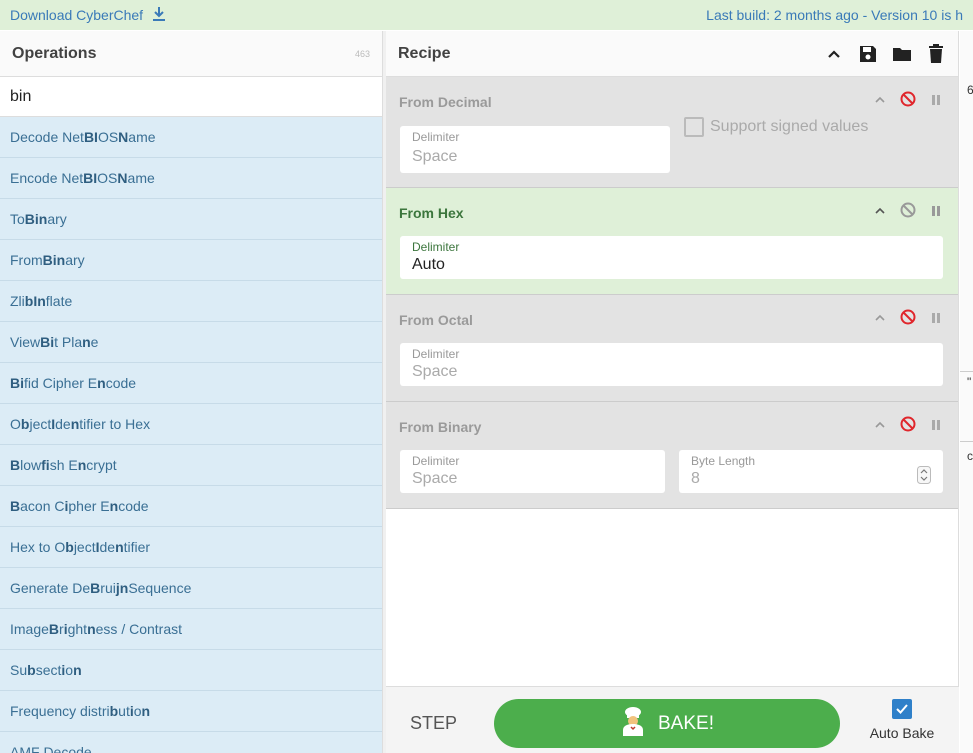  I want to click on operation-text: ame, so click(142, 137).